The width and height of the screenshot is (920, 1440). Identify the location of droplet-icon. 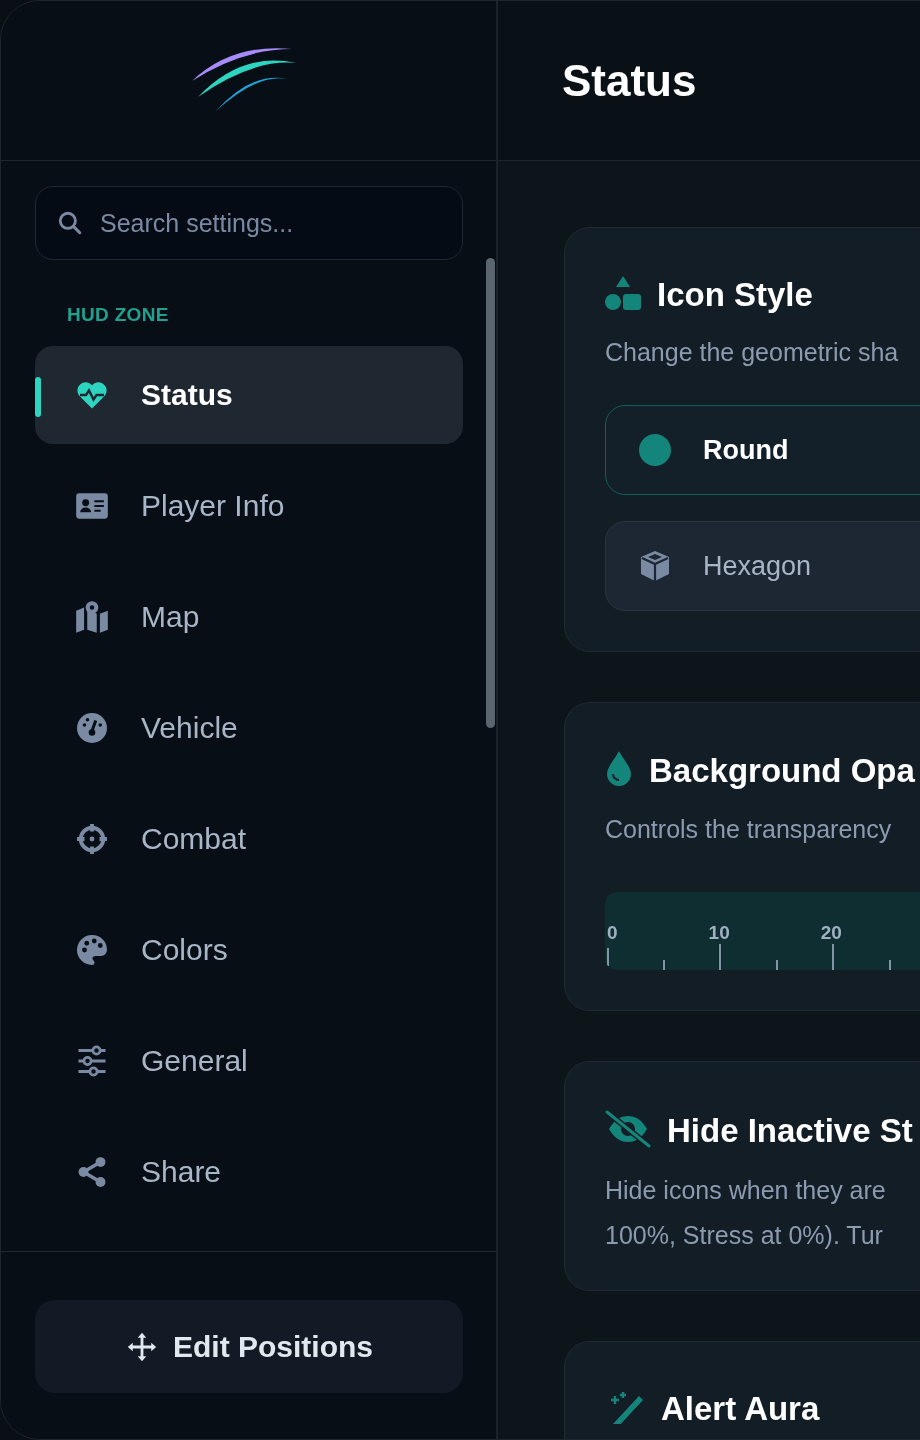
(619, 769).